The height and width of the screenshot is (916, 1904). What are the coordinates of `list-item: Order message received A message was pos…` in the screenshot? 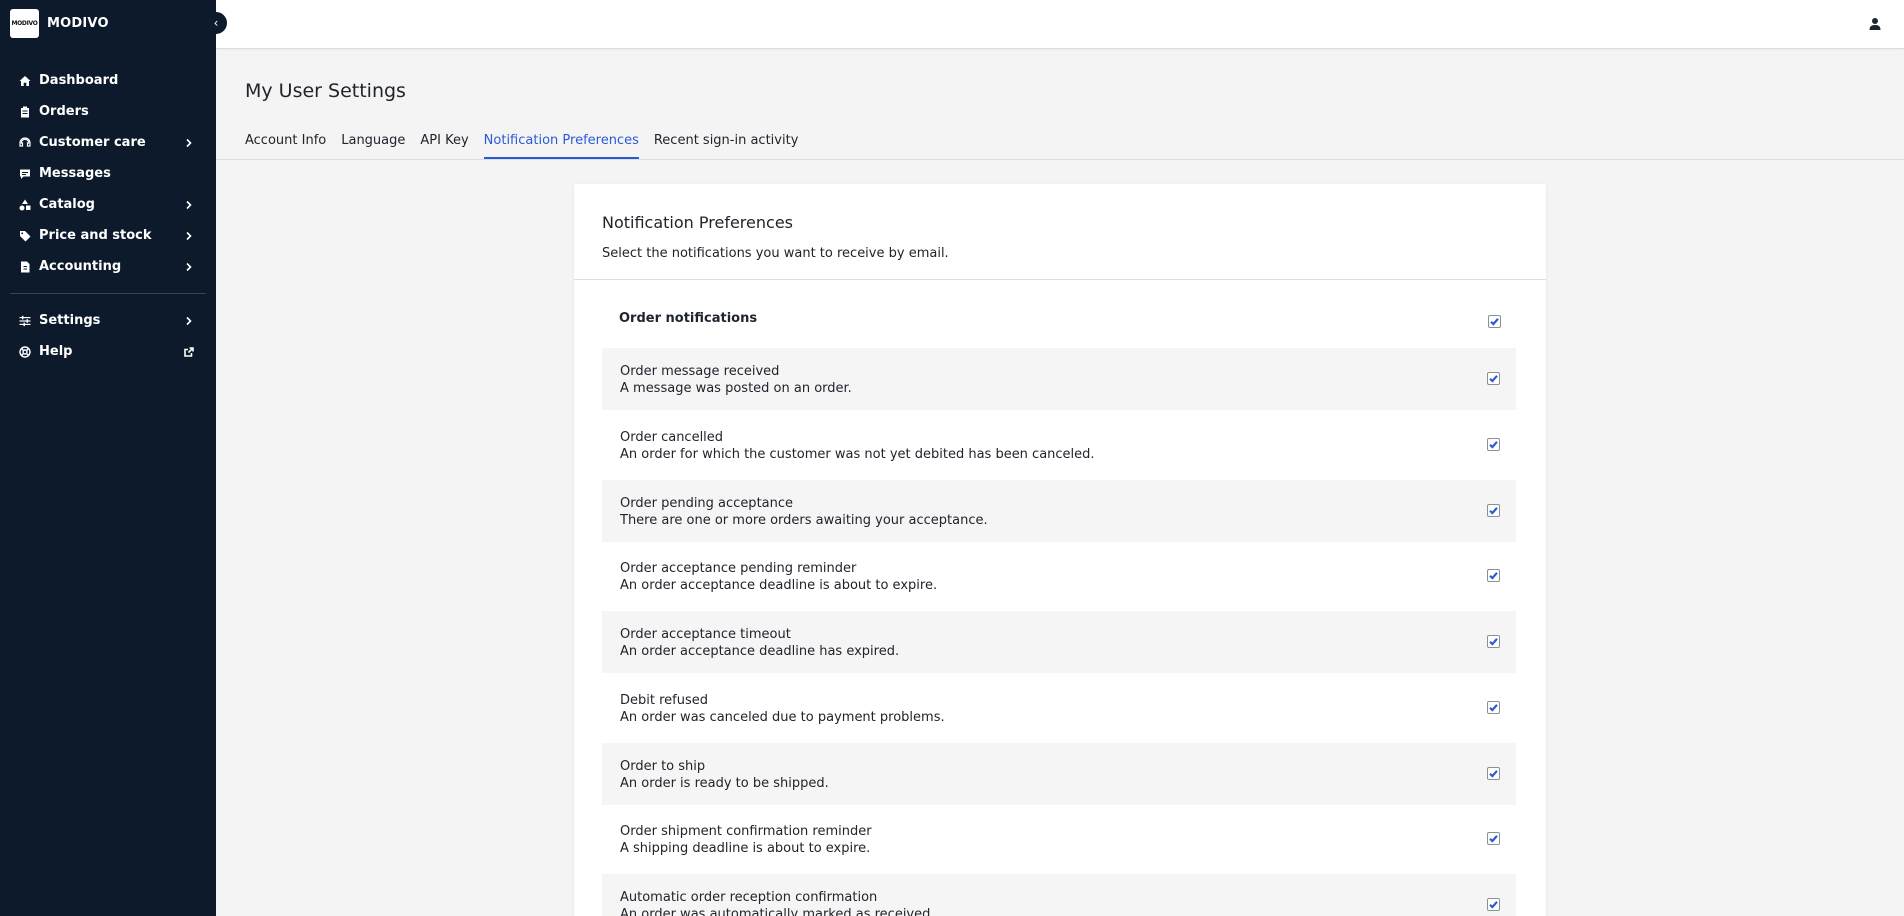 It's located at (1059, 379).